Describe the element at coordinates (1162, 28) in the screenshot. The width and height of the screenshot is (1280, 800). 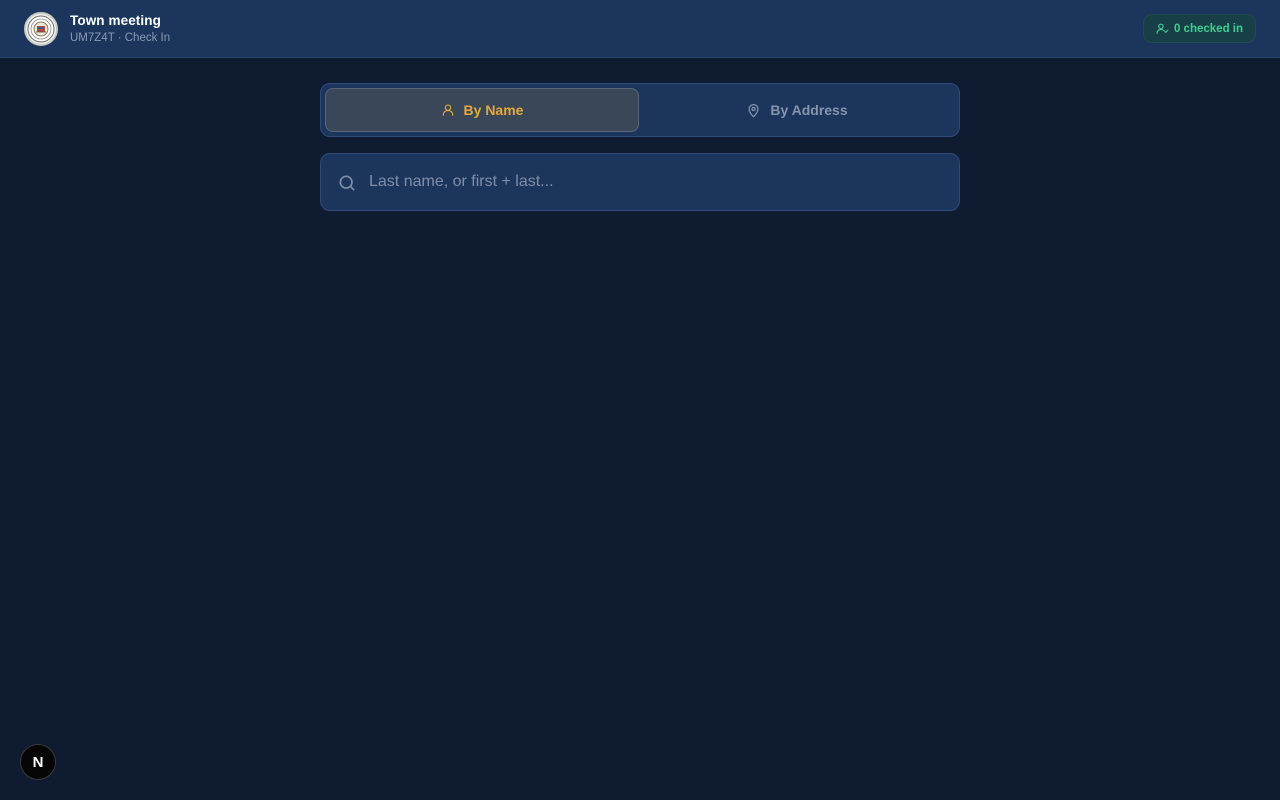
I see `user-check-icon` at that location.